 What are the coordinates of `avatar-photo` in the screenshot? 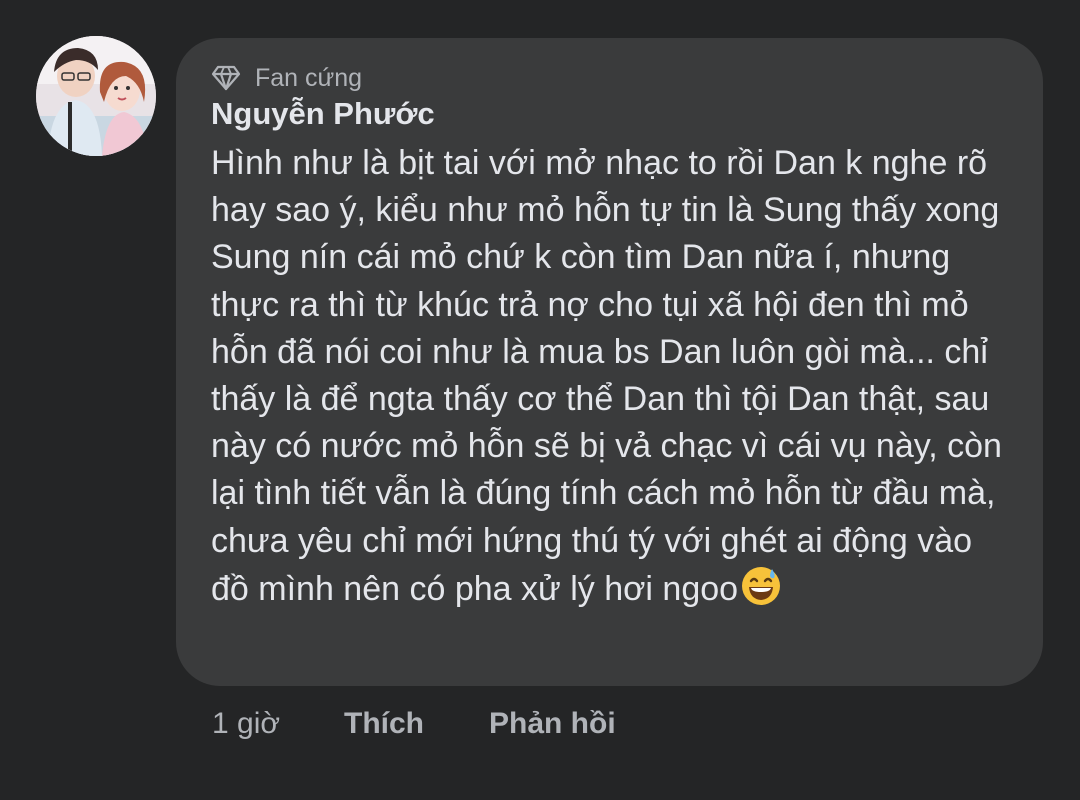 It's located at (96, 96).